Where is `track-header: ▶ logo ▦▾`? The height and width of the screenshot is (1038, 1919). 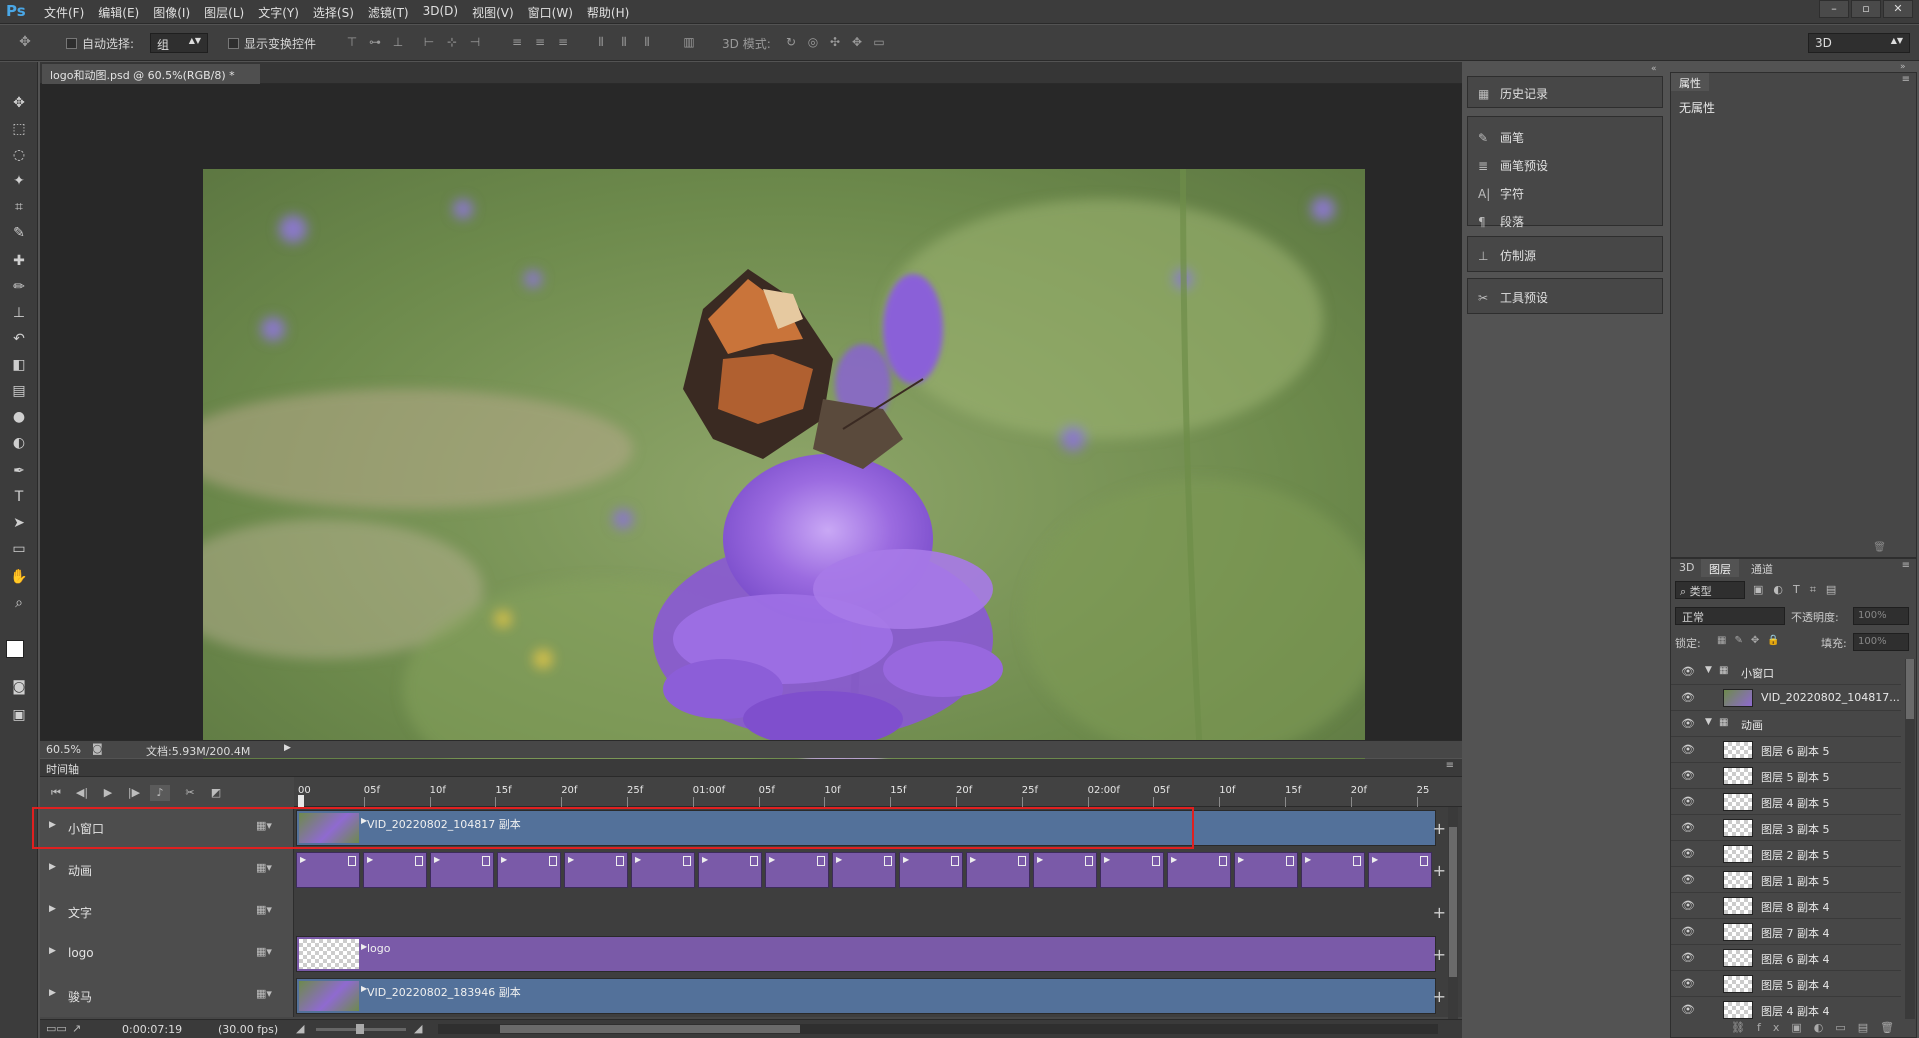
track-header: ▶ logo ▦▾ is located at coordinates (167, 954).